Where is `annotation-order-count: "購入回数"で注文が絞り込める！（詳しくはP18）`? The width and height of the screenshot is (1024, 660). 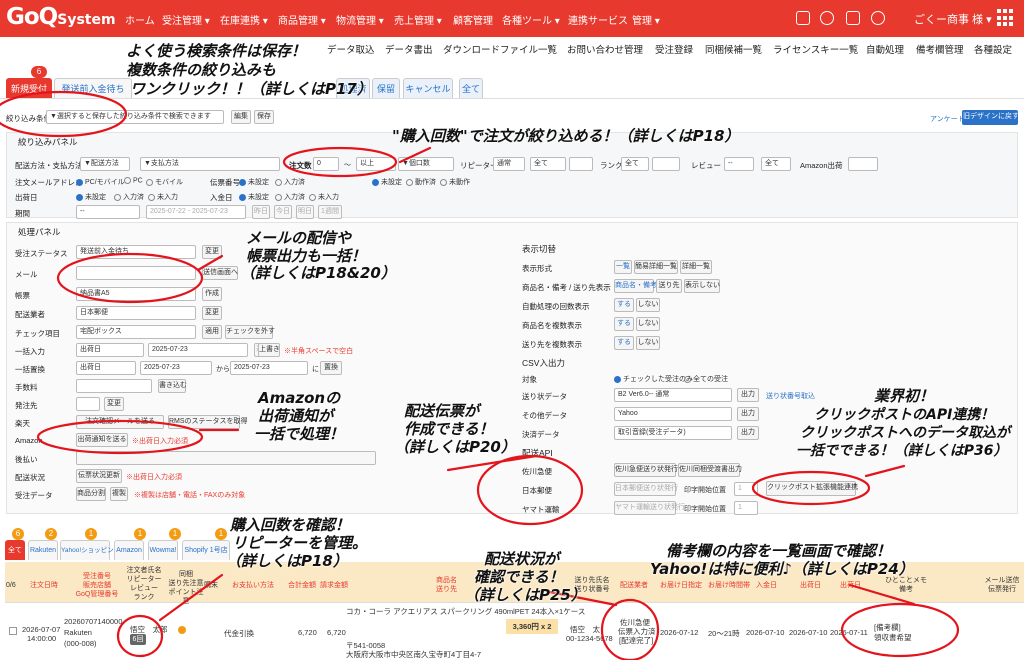
annotation-order-count: "購入回数"で注文が絞り込める！（詳しくはP18） is located at coordinates (566, 136).